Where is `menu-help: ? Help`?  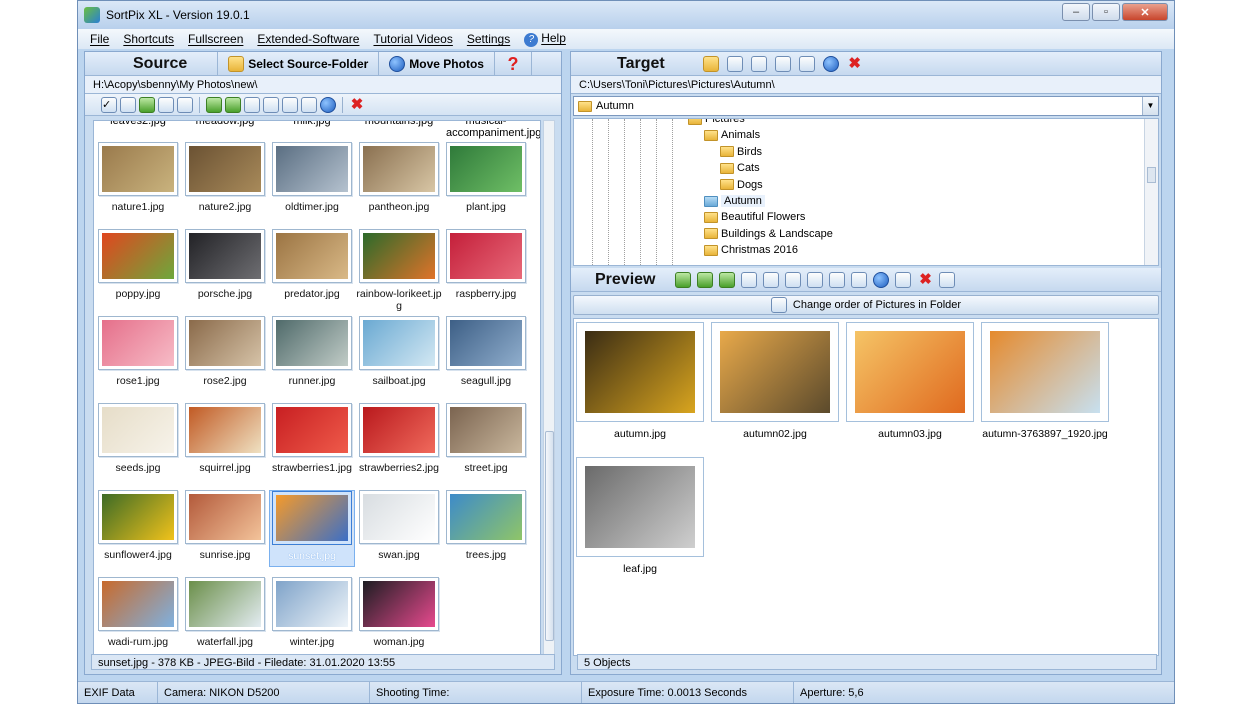
menu-help: ? Help is located at coordinates (545, 39).